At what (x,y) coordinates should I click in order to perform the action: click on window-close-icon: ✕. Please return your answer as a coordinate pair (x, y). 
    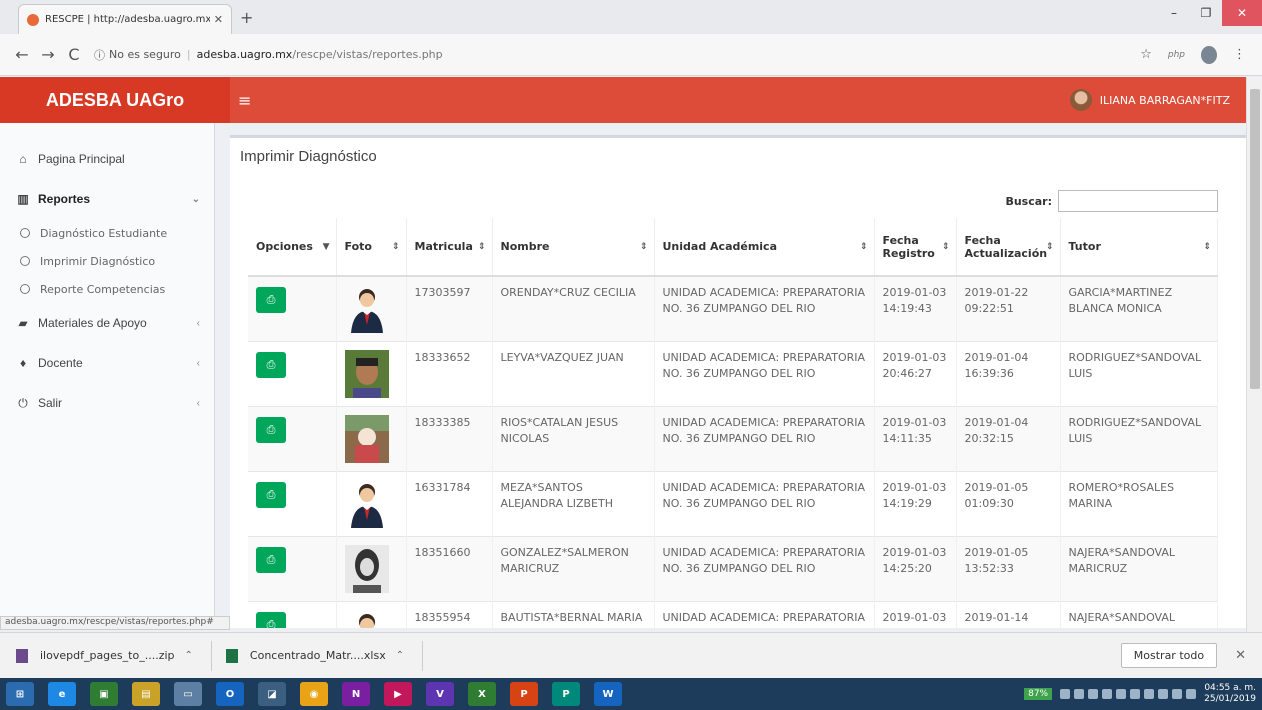
    Looking at the image, I should click on (1242, 13).